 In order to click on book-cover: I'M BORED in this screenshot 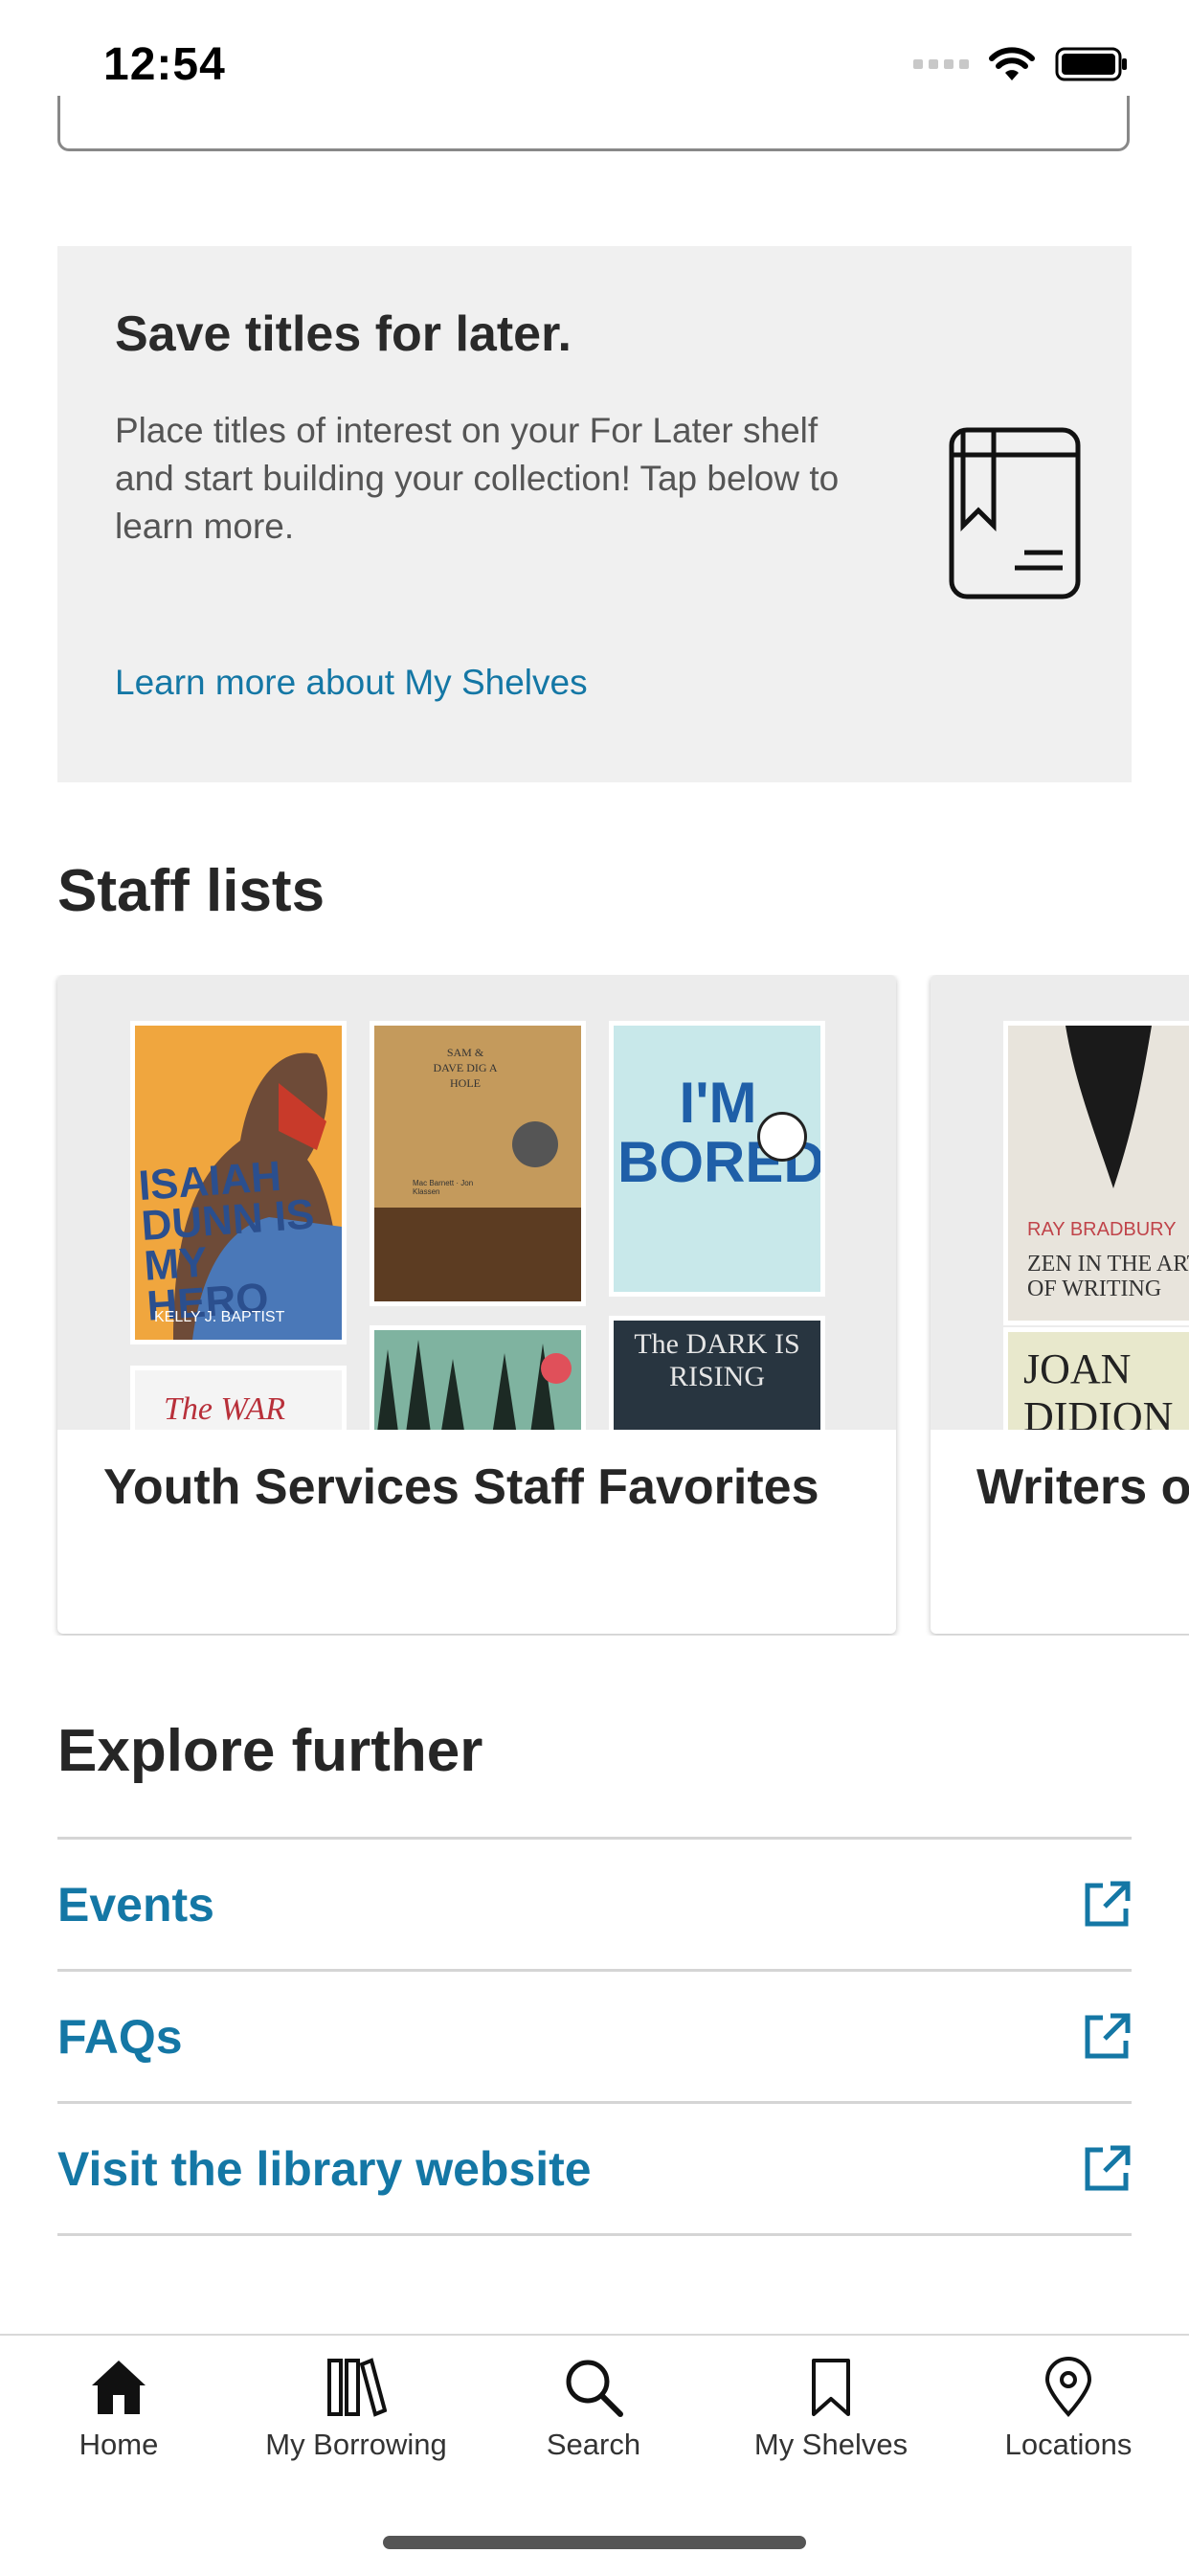, I will do `click(717, 1159)`.